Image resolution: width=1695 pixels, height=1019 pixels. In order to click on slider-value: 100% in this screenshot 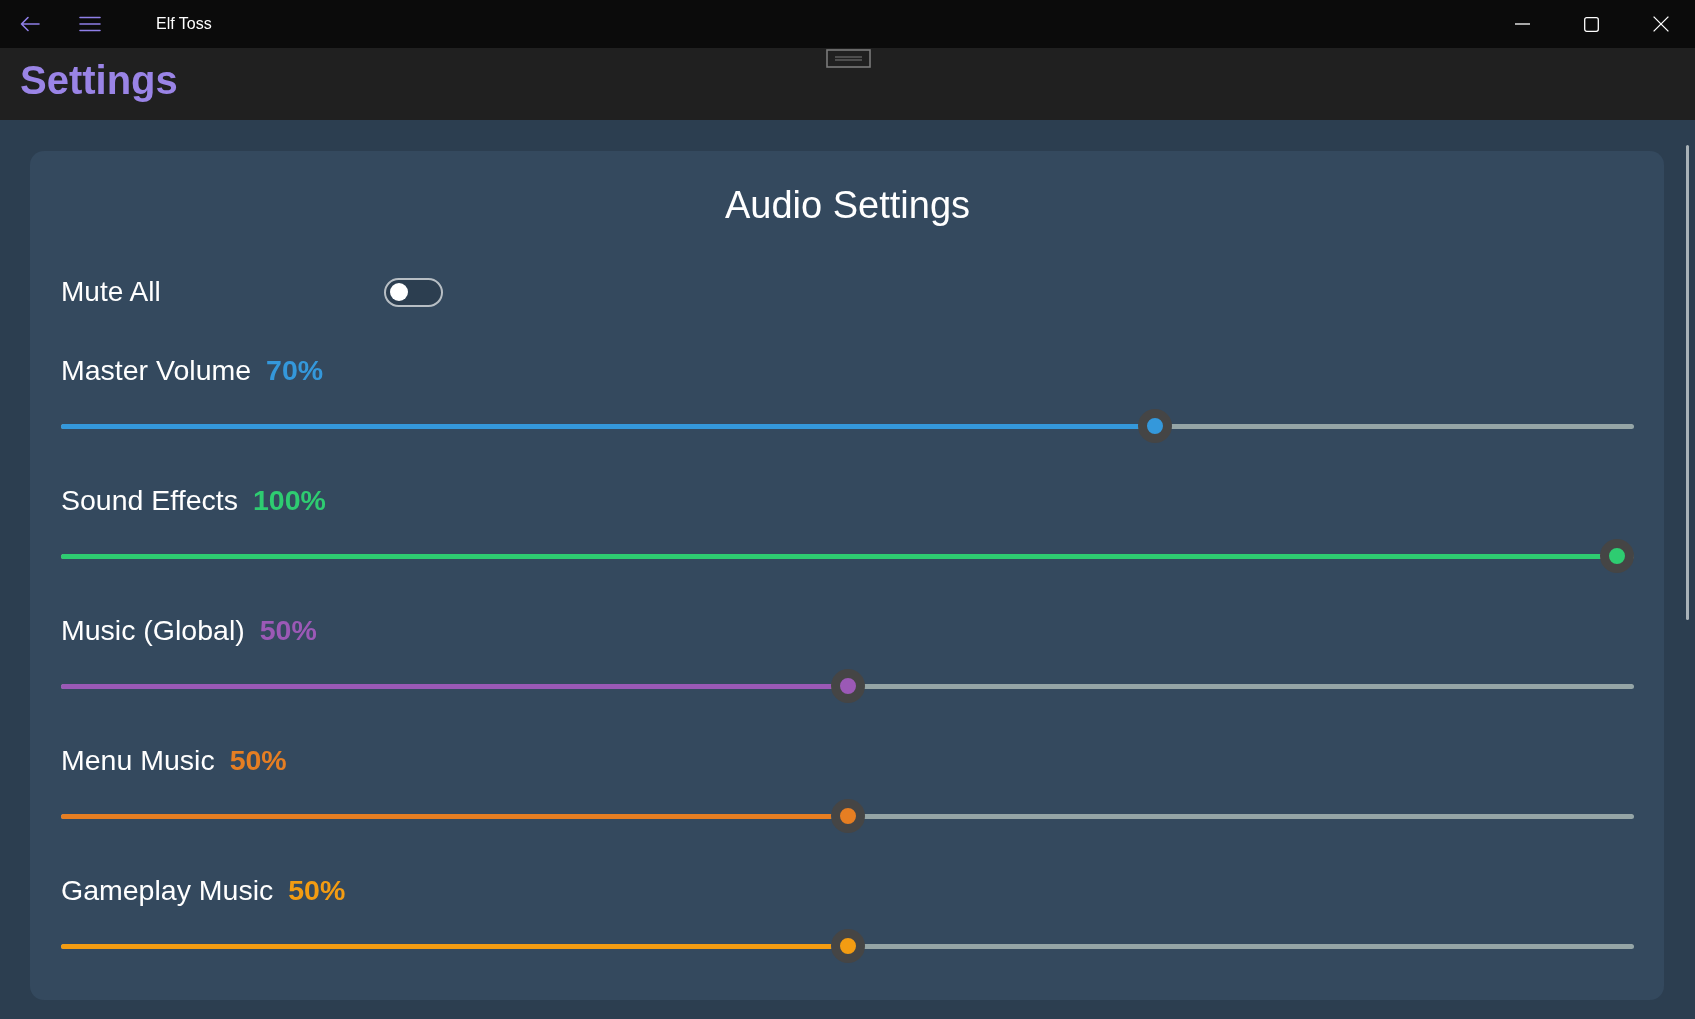, I will do `click(289, 500)`.